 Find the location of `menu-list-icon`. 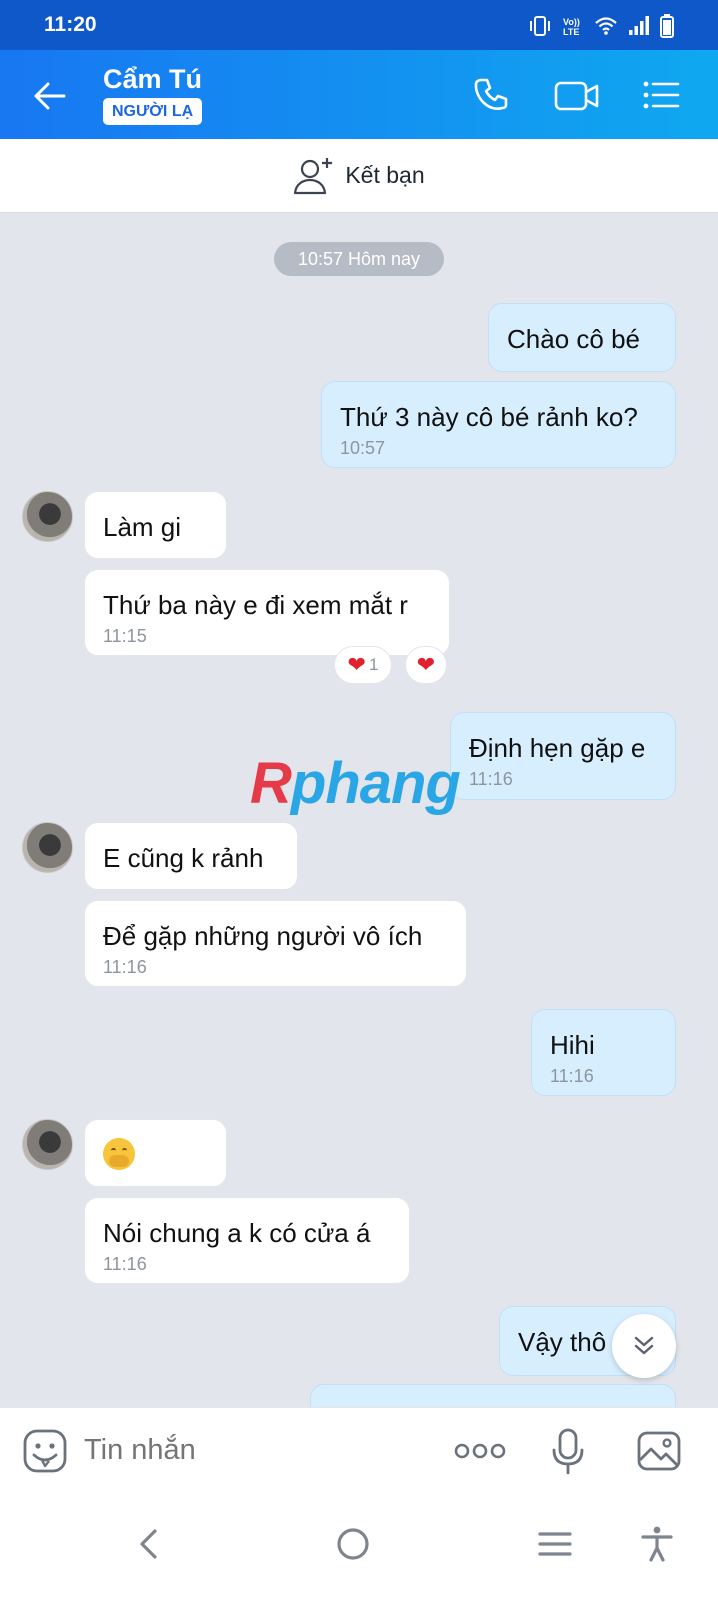

menu-list-icon is located at coordinates (661, 95).